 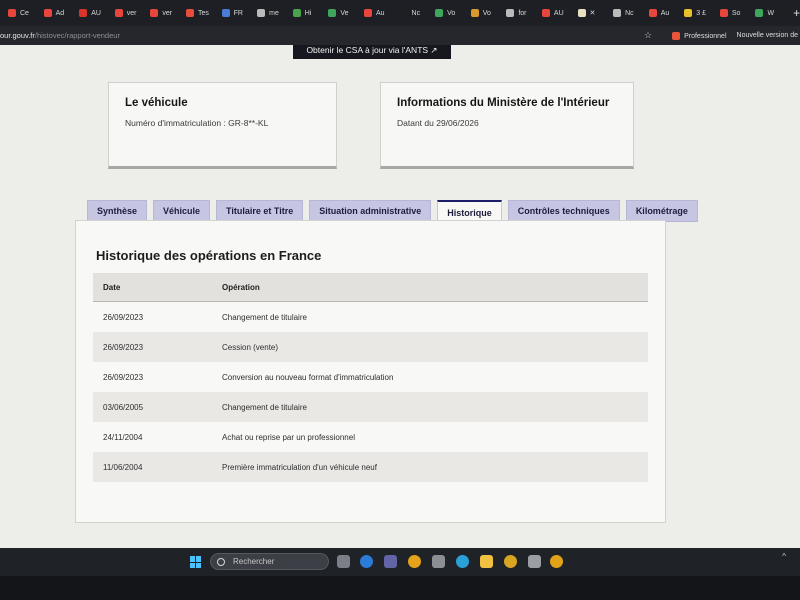 What do you see at coordinates (123, 317) in the screenshot?
I see `row-date: 26/09/2023` at bounding box center [123, 317].